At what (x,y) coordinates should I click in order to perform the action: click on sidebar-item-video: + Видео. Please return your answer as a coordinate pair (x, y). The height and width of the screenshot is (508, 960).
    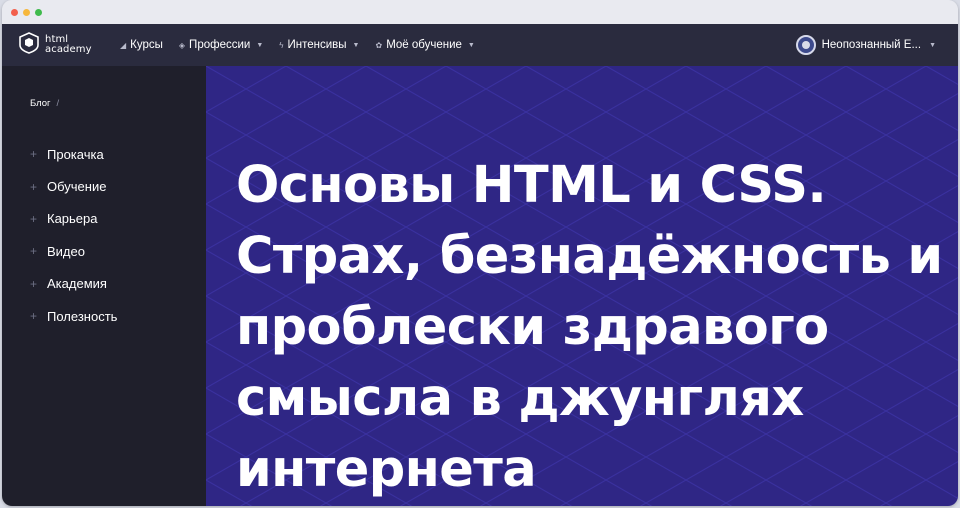
    Looking at the image, I should click on (73, 251).